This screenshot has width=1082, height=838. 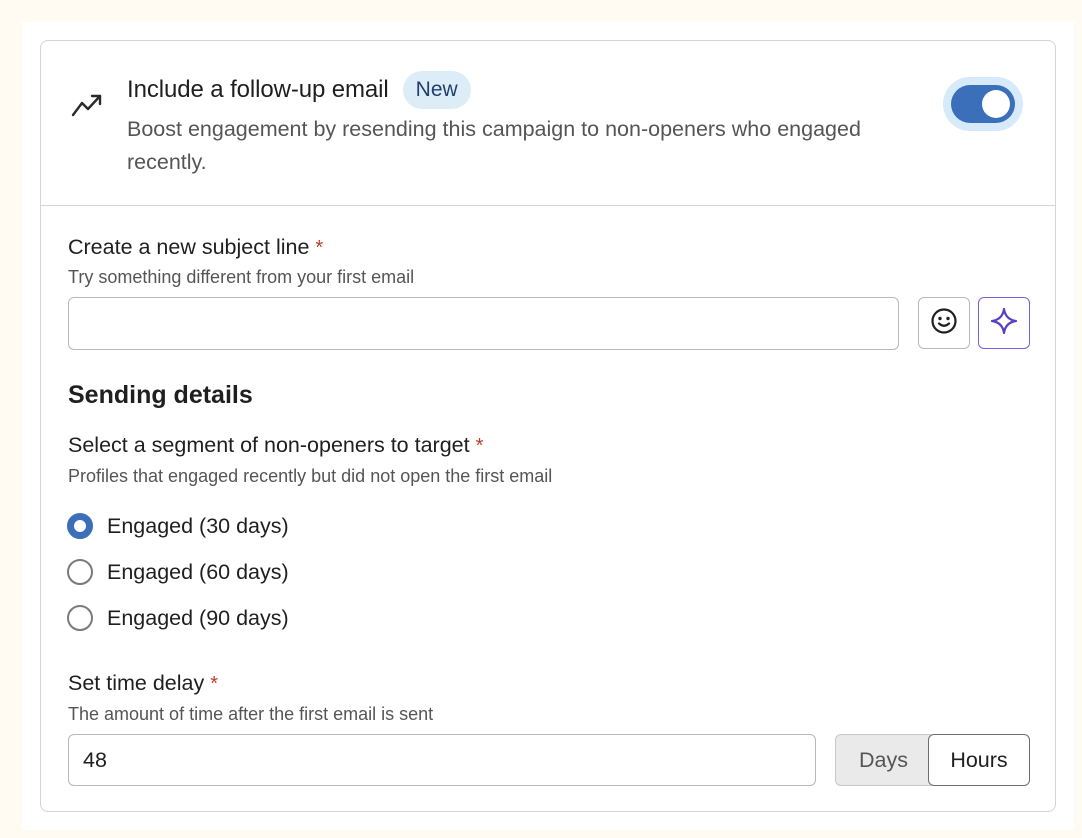 I want to click on emoji-icon, so click(x=944, y=323).